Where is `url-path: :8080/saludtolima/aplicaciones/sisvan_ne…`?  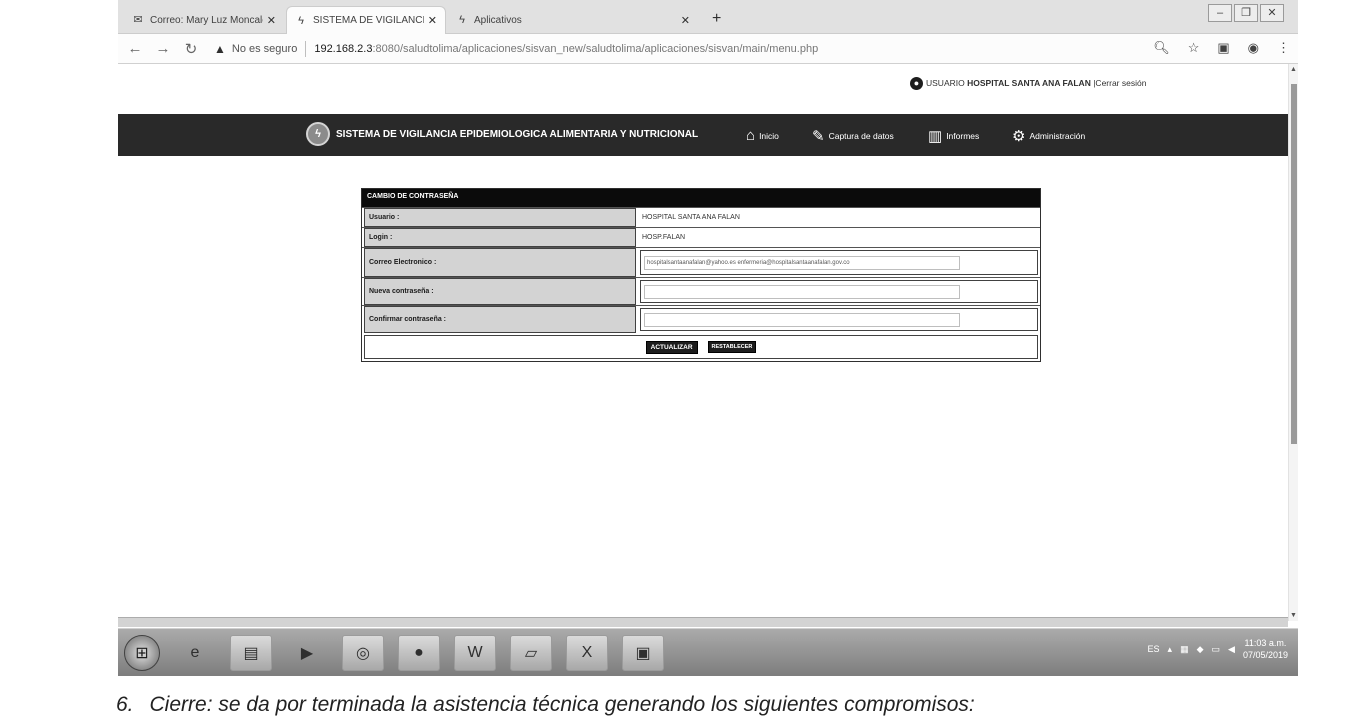 url-path: :8080/saludtolima/aplicaciones/sisvan_ne… is located at coordinates (595, 48).